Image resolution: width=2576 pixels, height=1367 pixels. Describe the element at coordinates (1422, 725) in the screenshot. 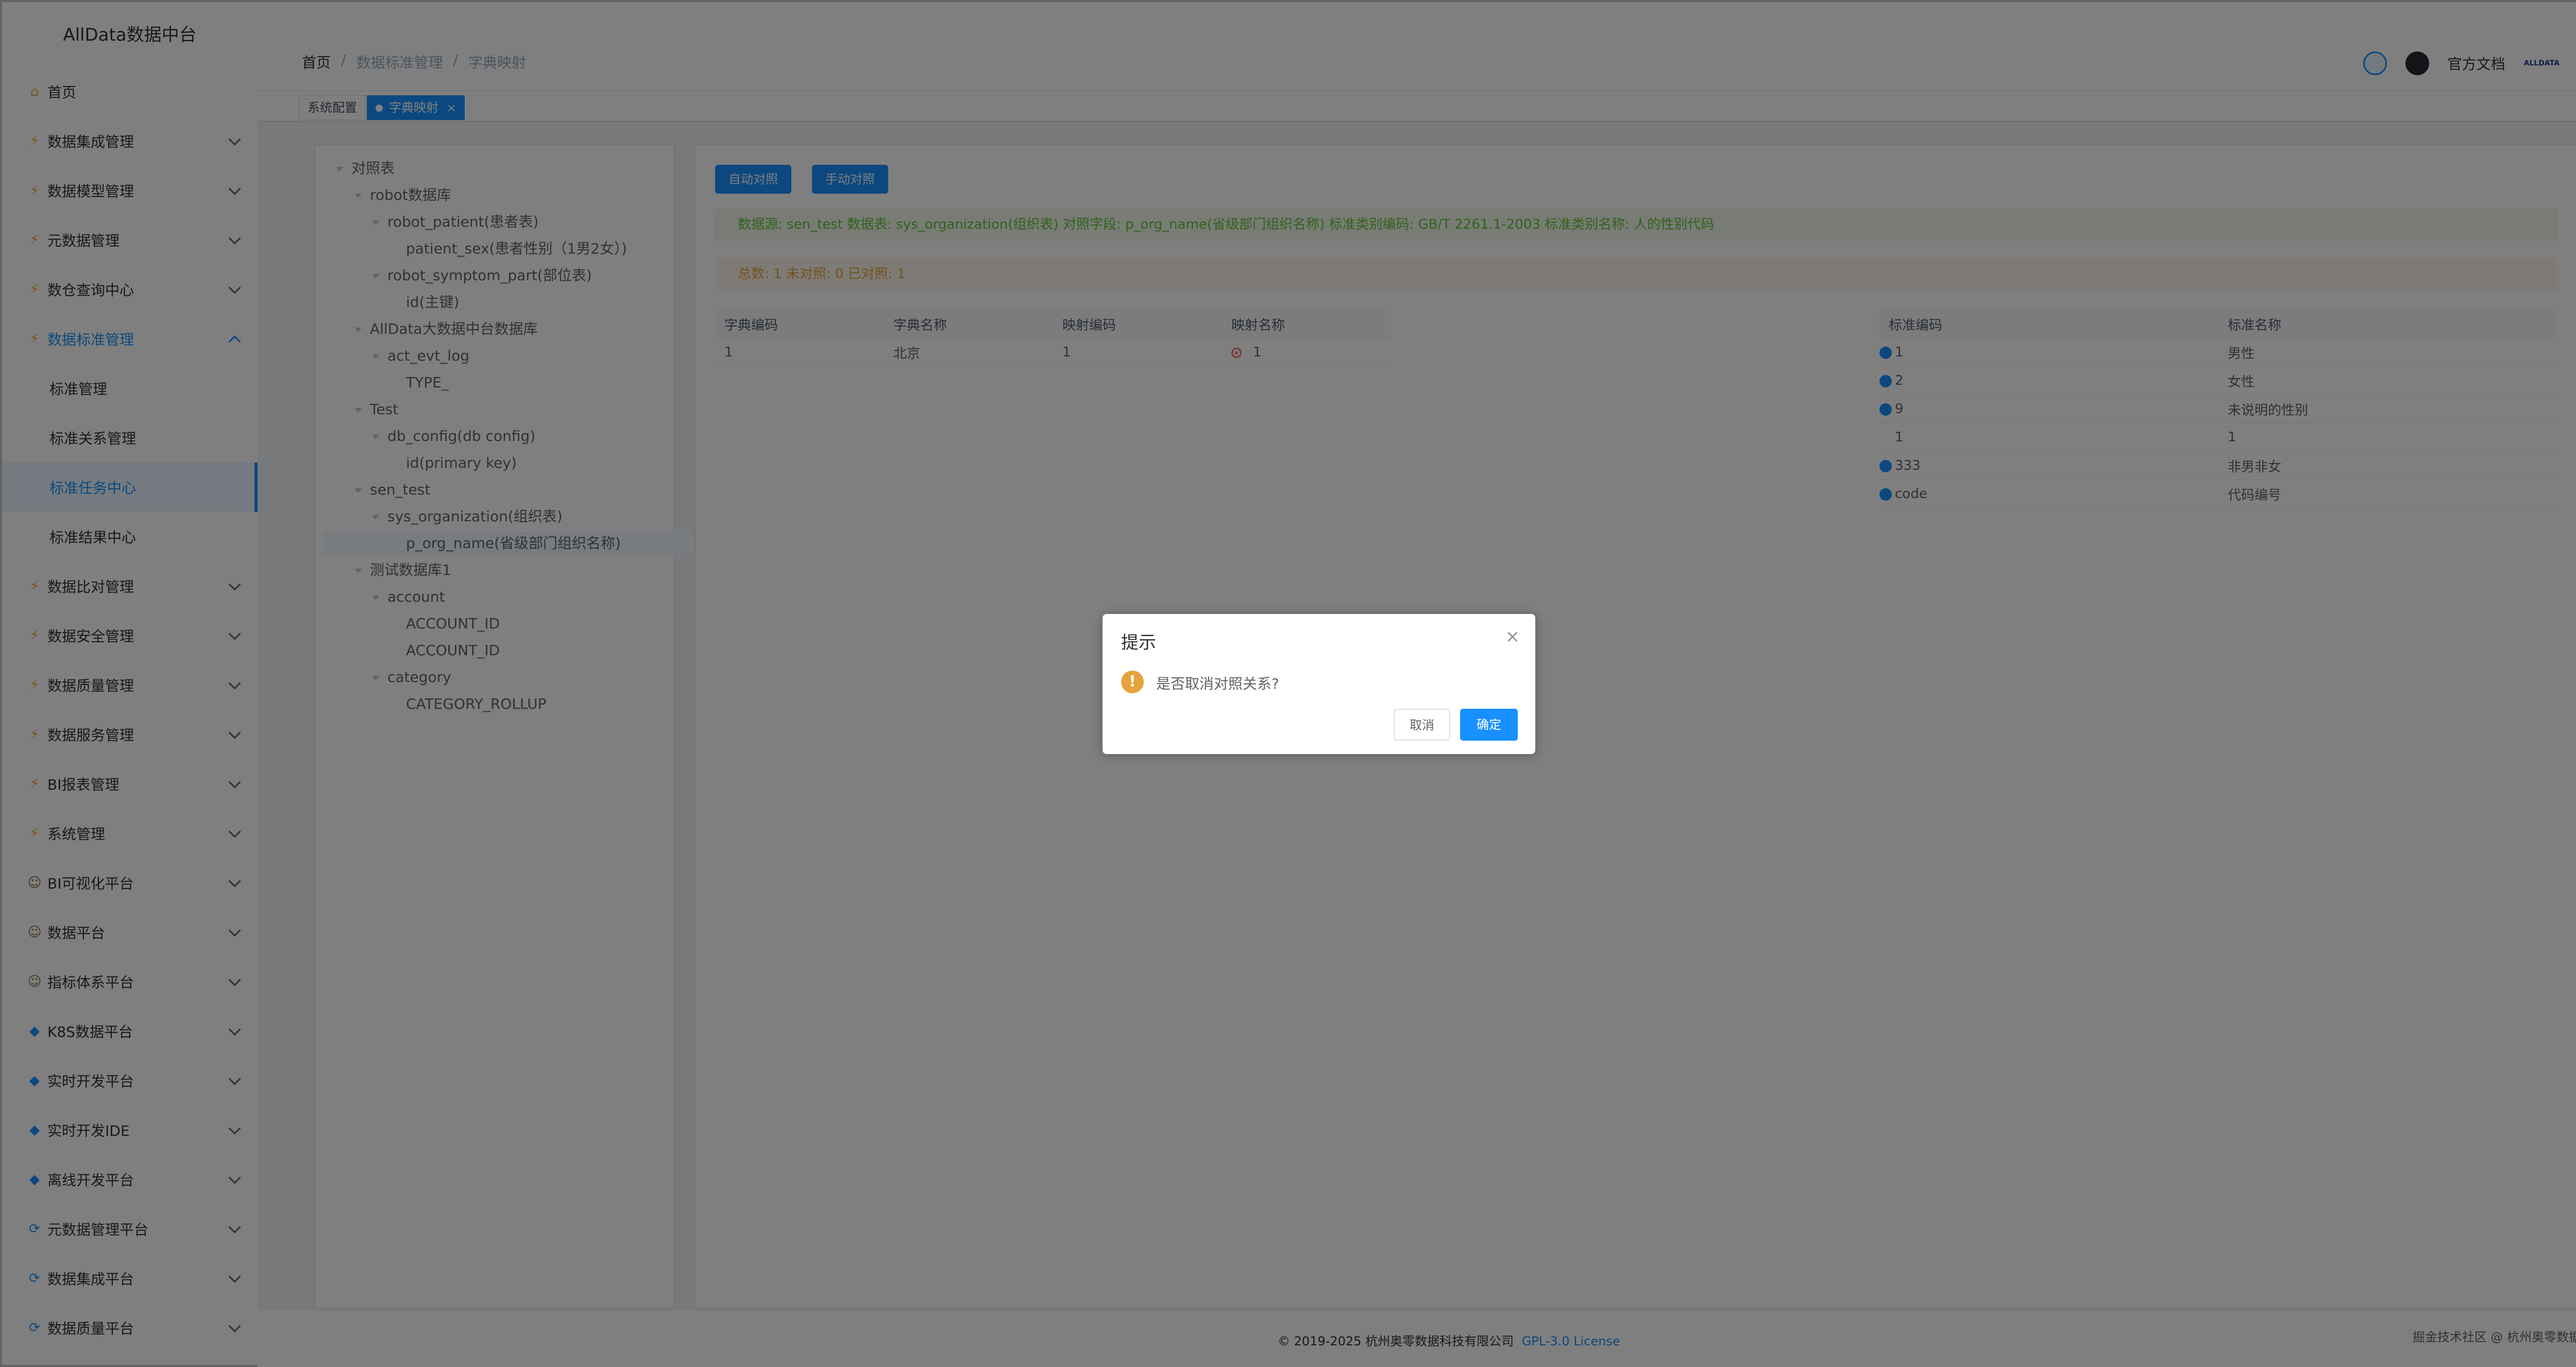

I see `cancel-button: 取消` at that location.